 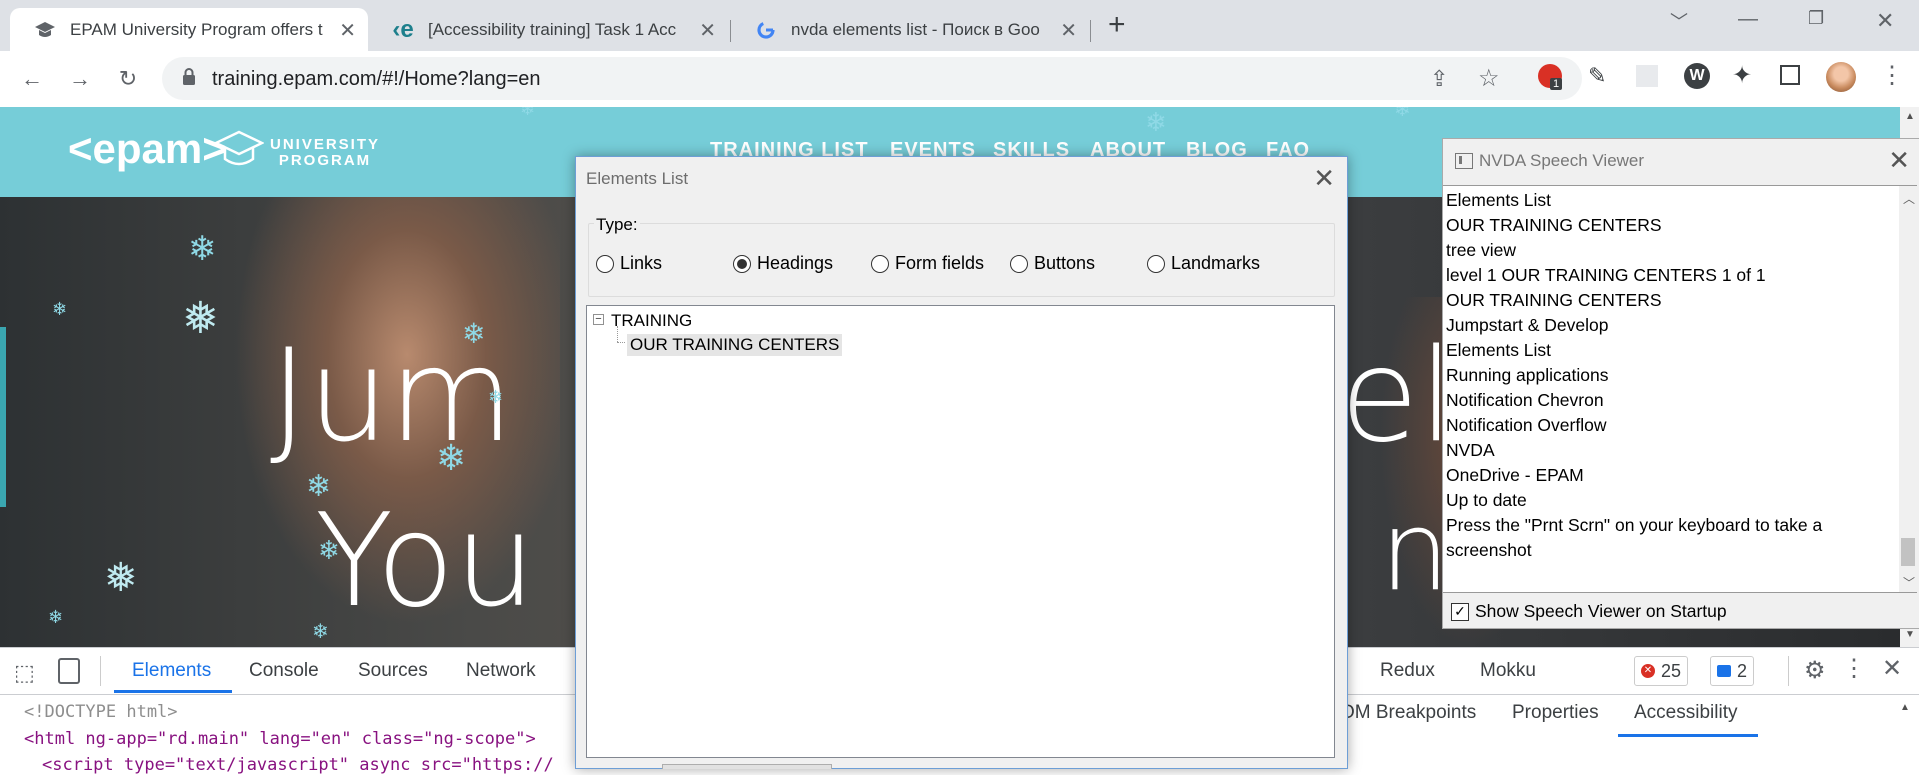 I want to click on tree-item-our-training-centers: OUR TRAINING CENTERS, so click(x=735, y=345).